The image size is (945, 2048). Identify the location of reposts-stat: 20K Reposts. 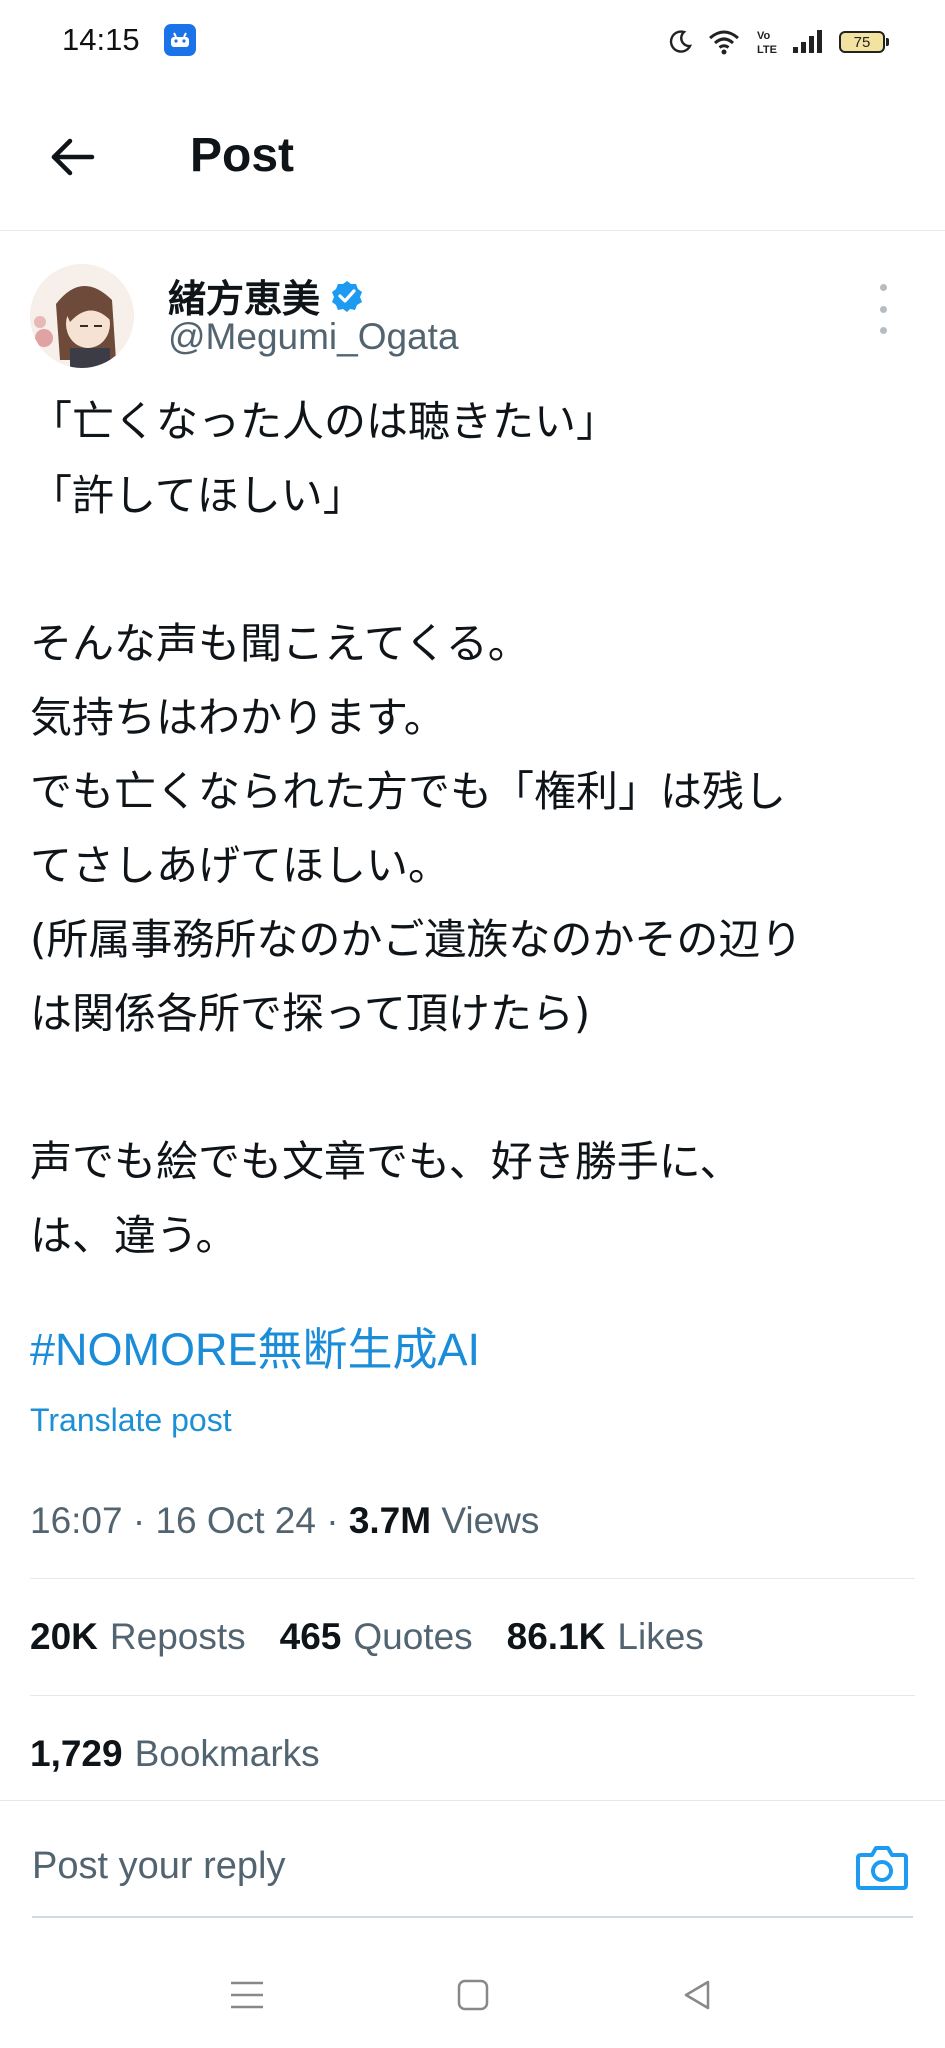
(138, 1637).